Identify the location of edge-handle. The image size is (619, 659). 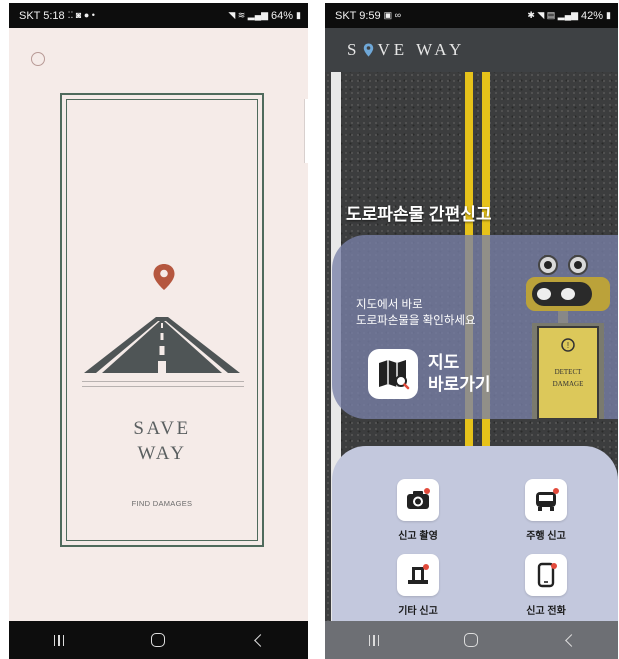
(306, 131).